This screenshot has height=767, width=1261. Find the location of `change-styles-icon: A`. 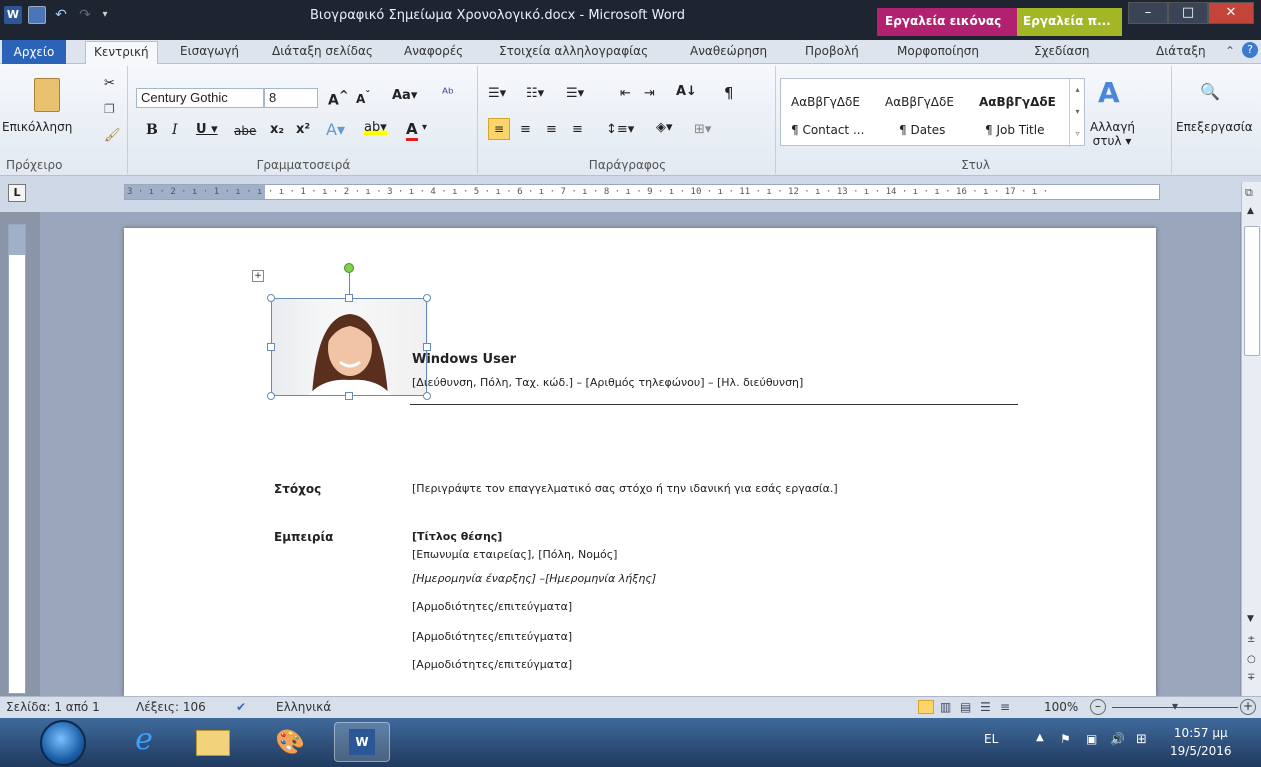

change-styles-icon: A is located at coordinates (1109, 92).